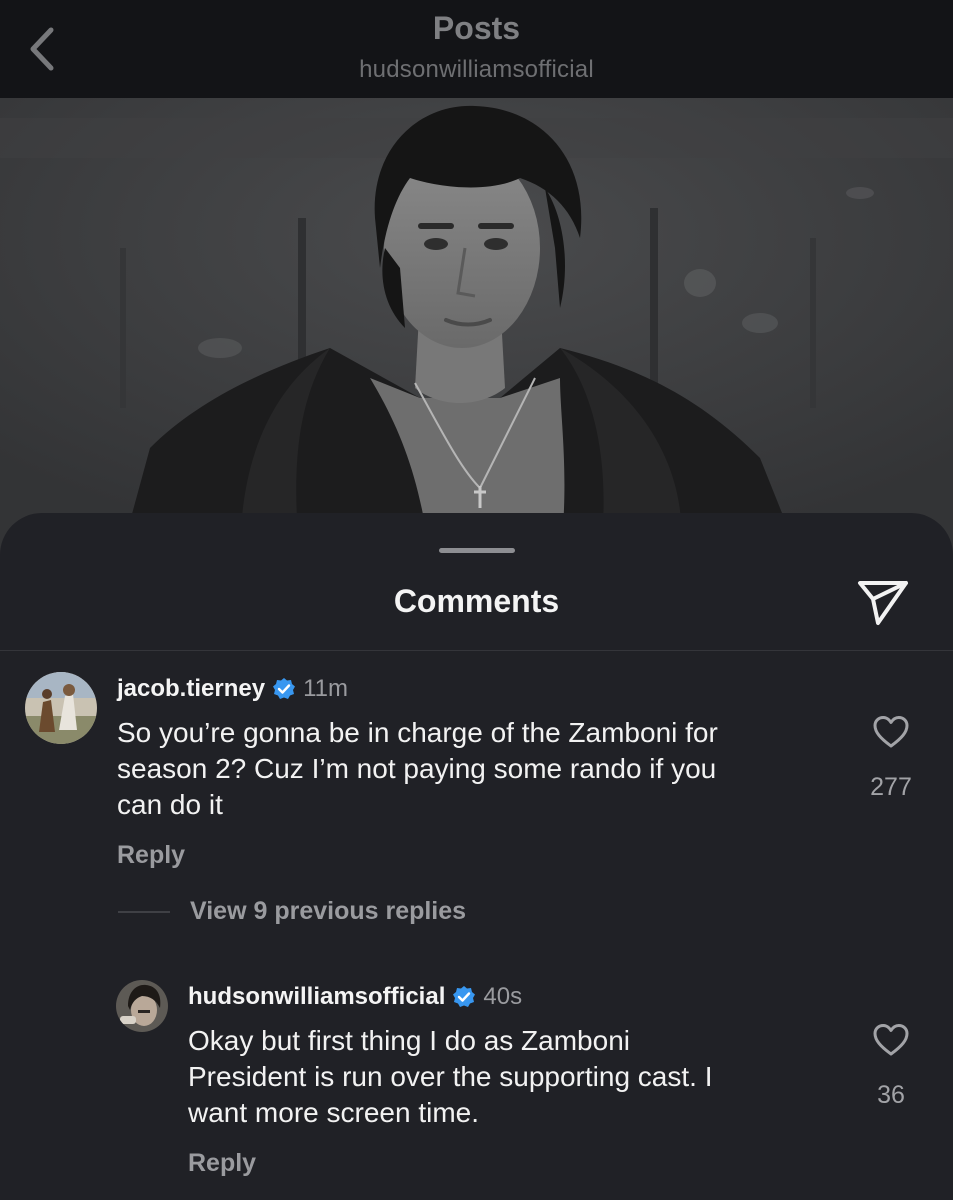  Describe the element at coordinates (409, 1040) in the screenshot. I see `reply-text-line: Okay but first thing I do as Zamboni` at that location.